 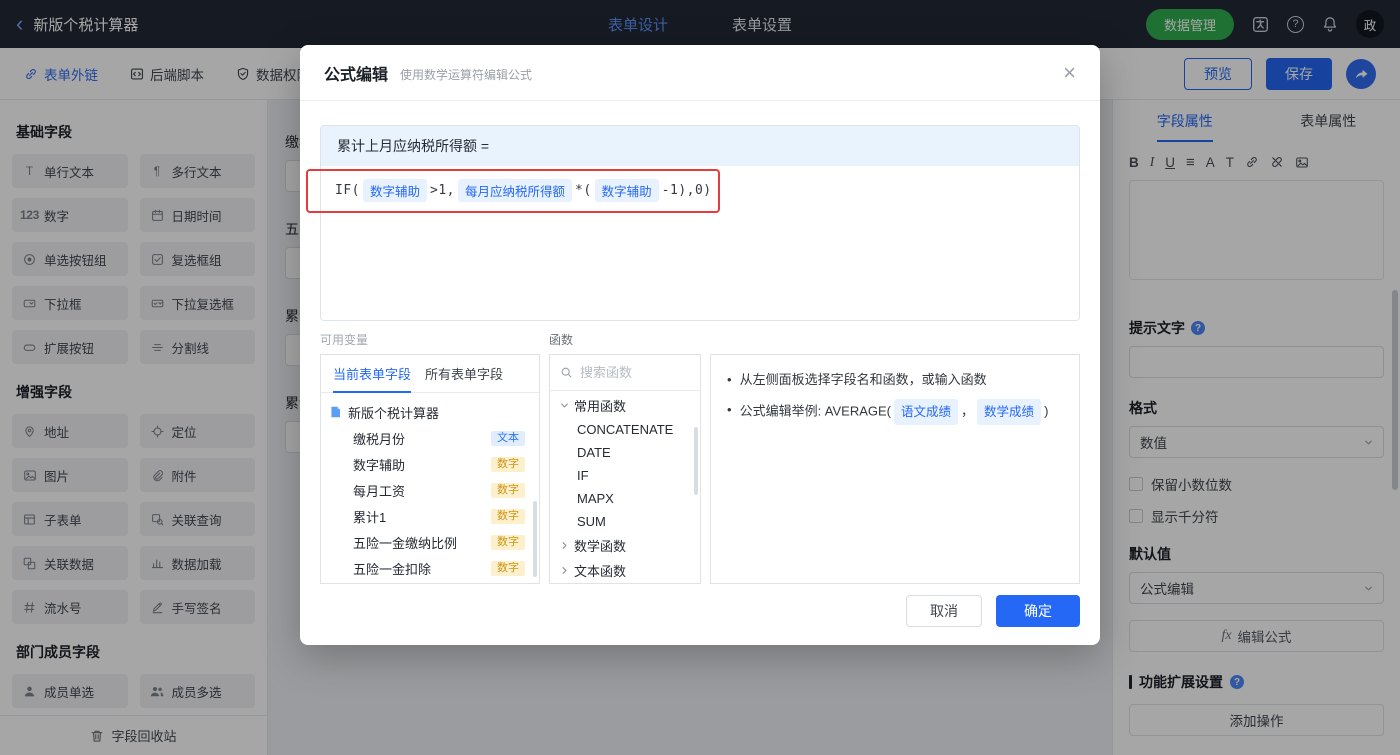 What do you see at coordinates (561, 340) in the screenshot?
I see `functions-label: 函数` at bounding box center [561, 340].